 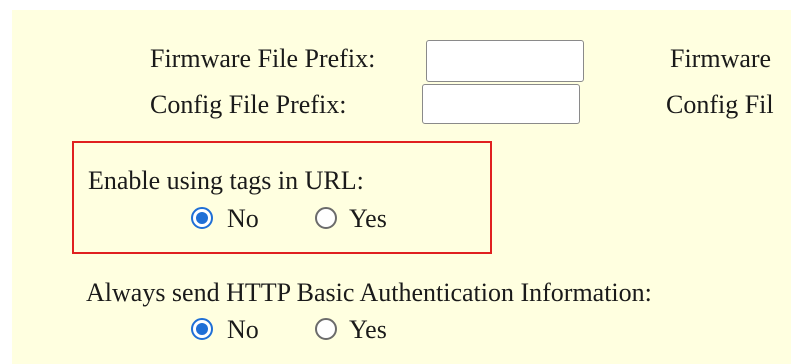 I want to click on firmware-file-prefix-input, so click(x=505, y=61).